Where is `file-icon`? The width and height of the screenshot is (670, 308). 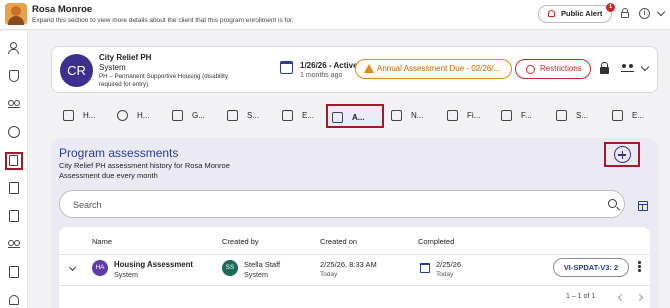 file-icon is located at coordinates (506, 115).